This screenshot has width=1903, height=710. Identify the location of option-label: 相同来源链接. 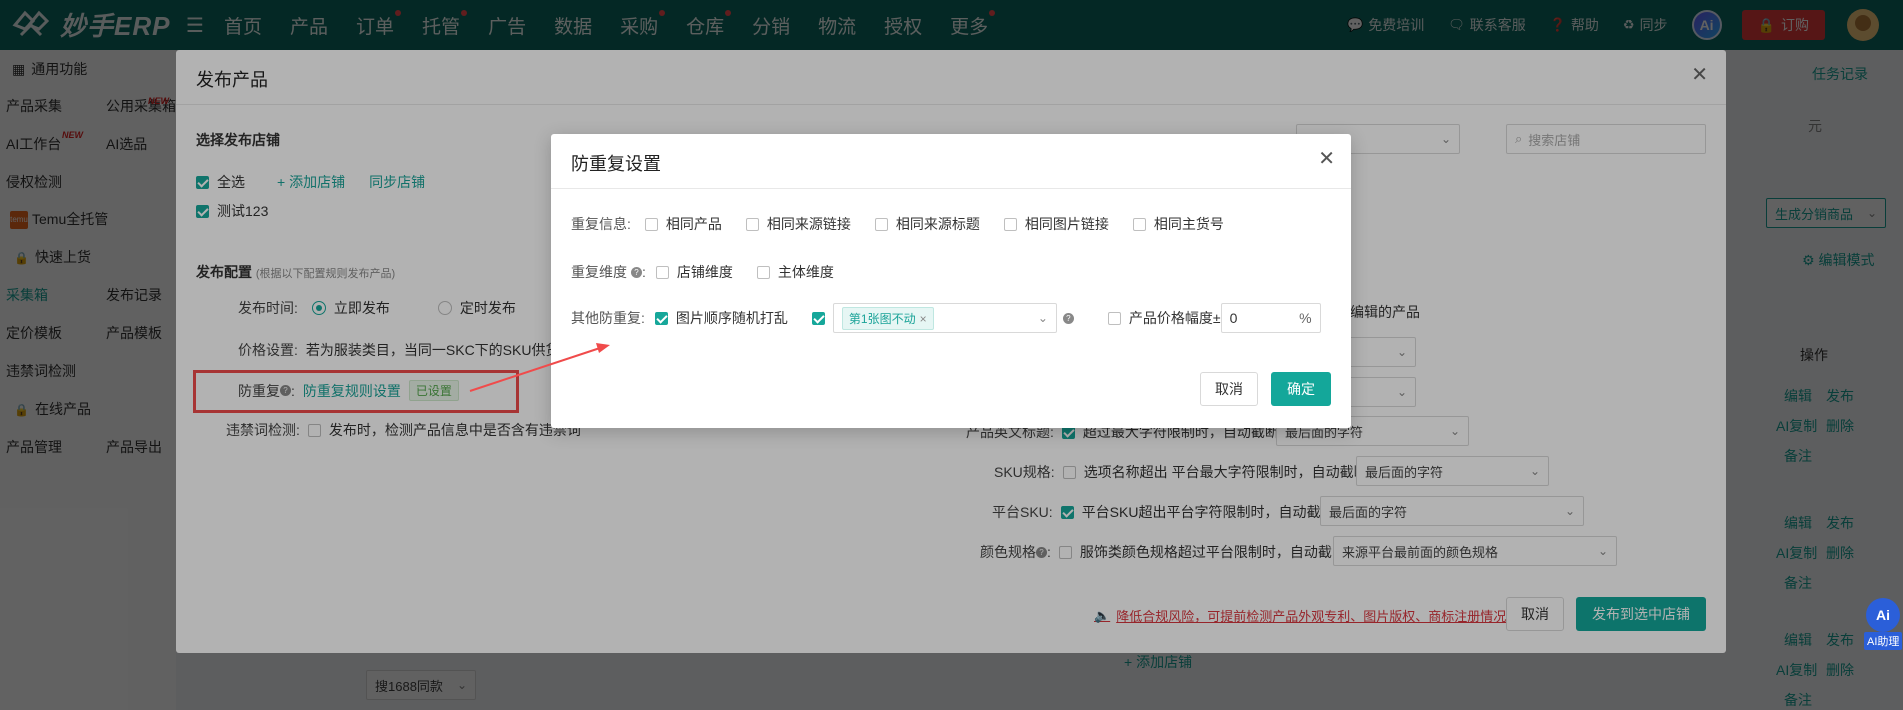
(808, 224).